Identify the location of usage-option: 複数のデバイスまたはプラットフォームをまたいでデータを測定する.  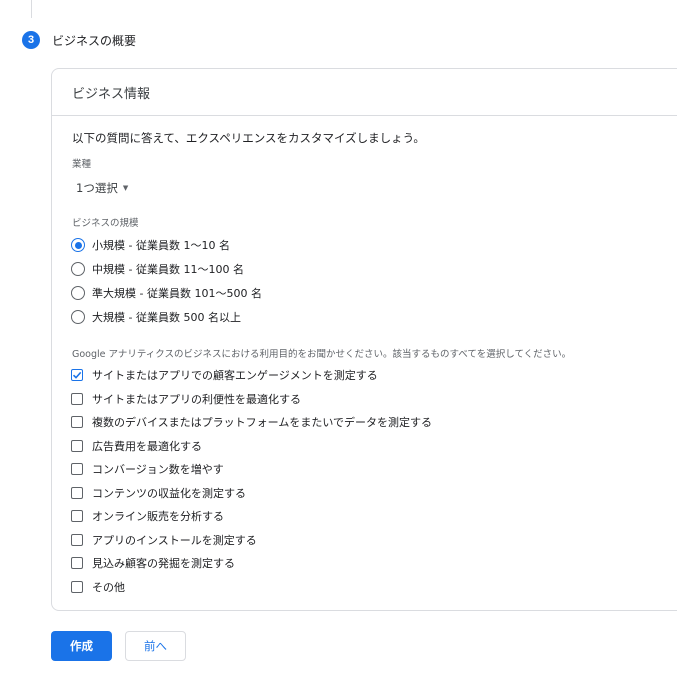
(251, 422).